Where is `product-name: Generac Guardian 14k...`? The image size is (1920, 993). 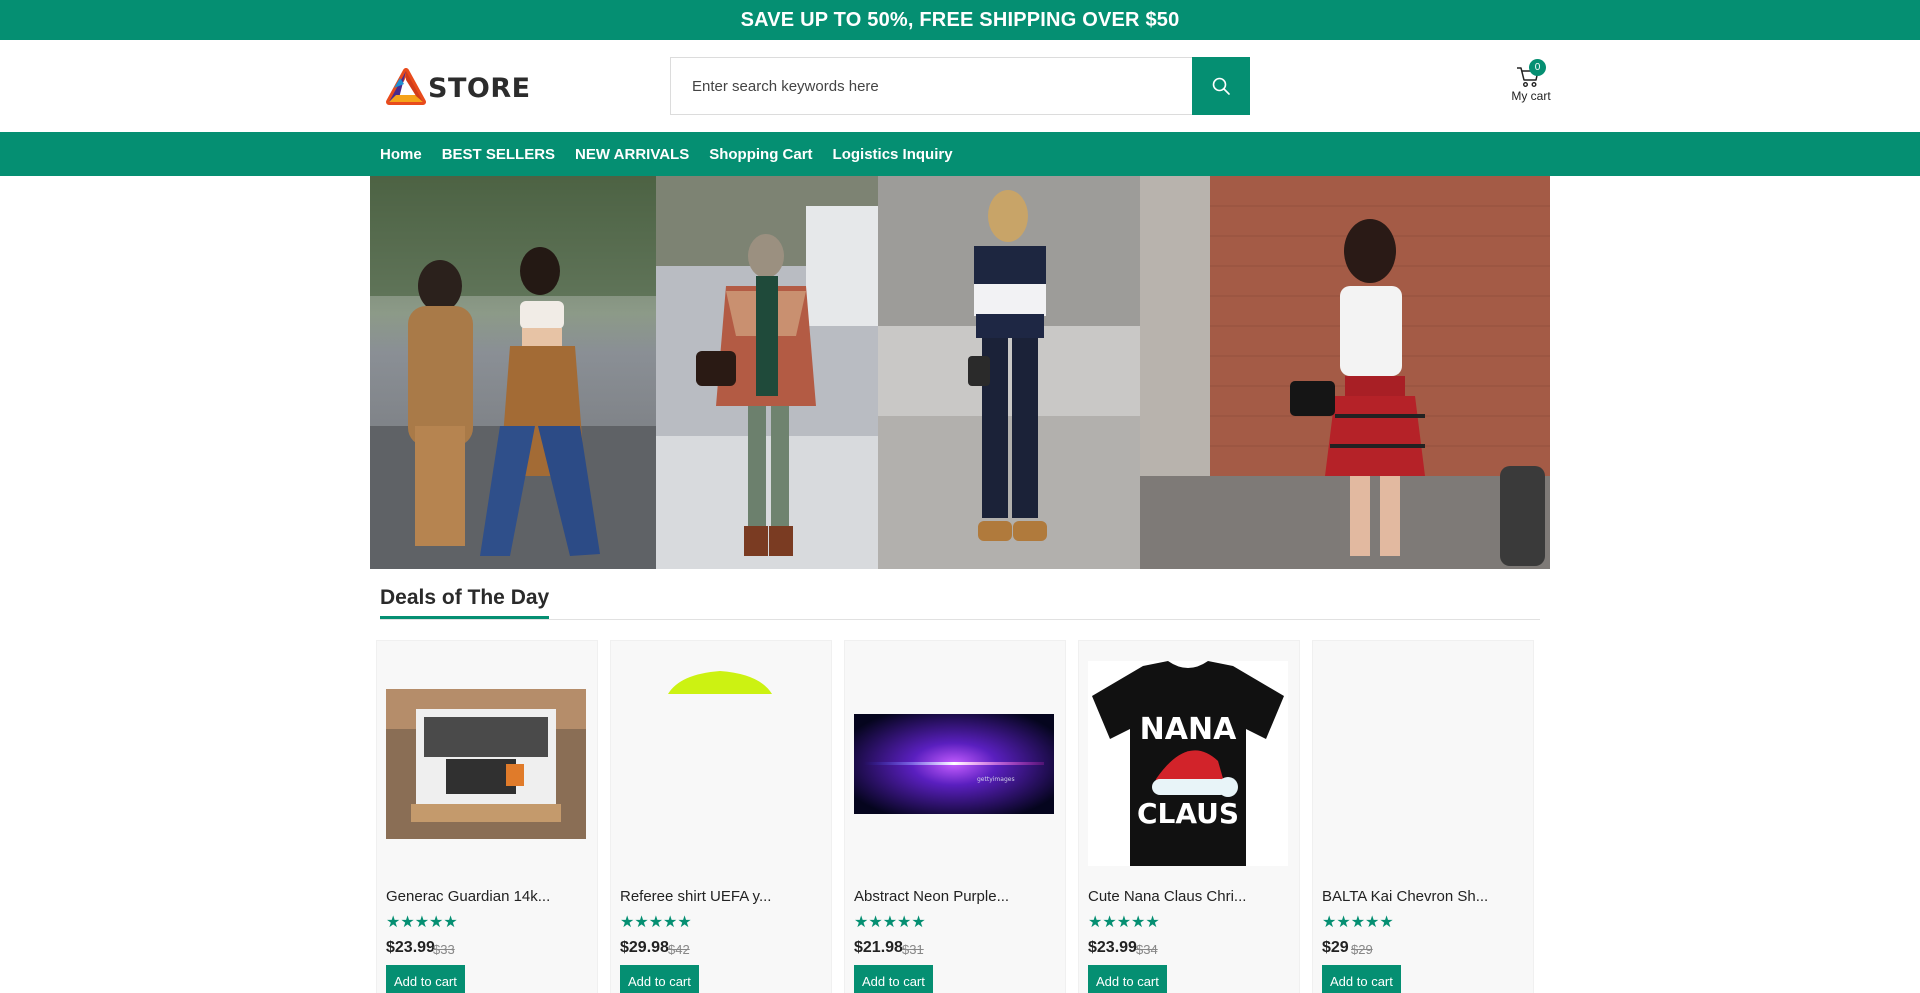
product-name: Generac Guardian 14k... is located at coordinates (468, 896).